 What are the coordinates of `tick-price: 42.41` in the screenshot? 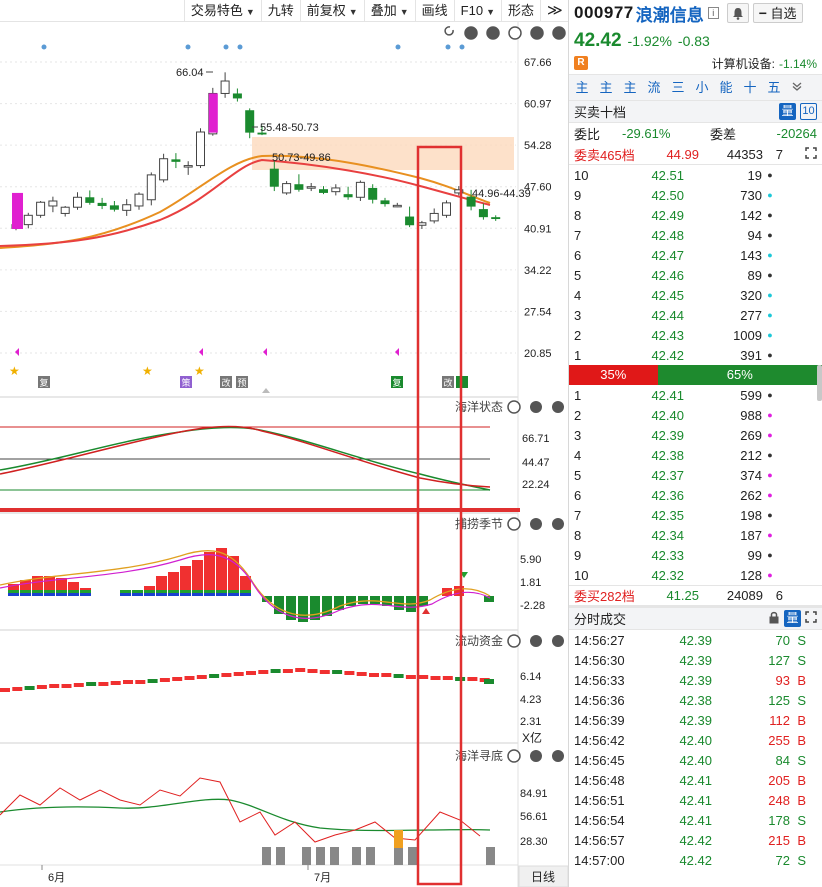 It's located at (695, 780).